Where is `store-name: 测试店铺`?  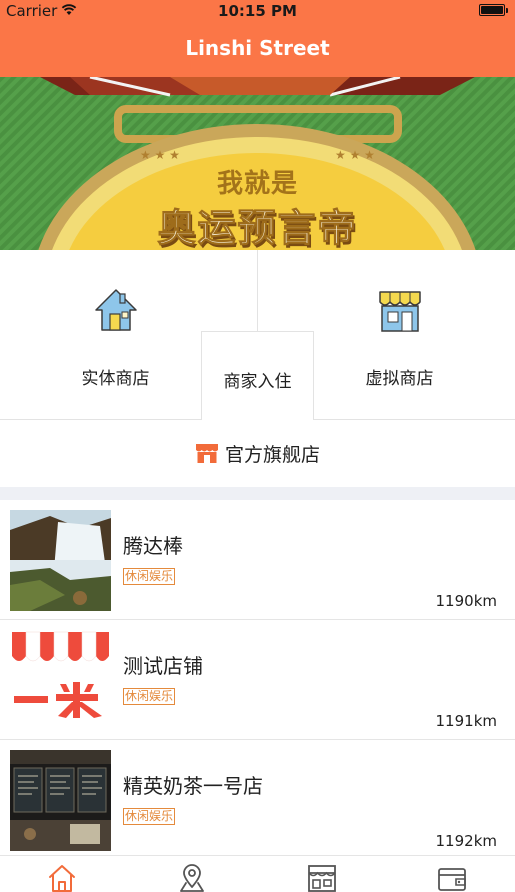 store-name: 测试店铺 is located at coordinates (163, 666).